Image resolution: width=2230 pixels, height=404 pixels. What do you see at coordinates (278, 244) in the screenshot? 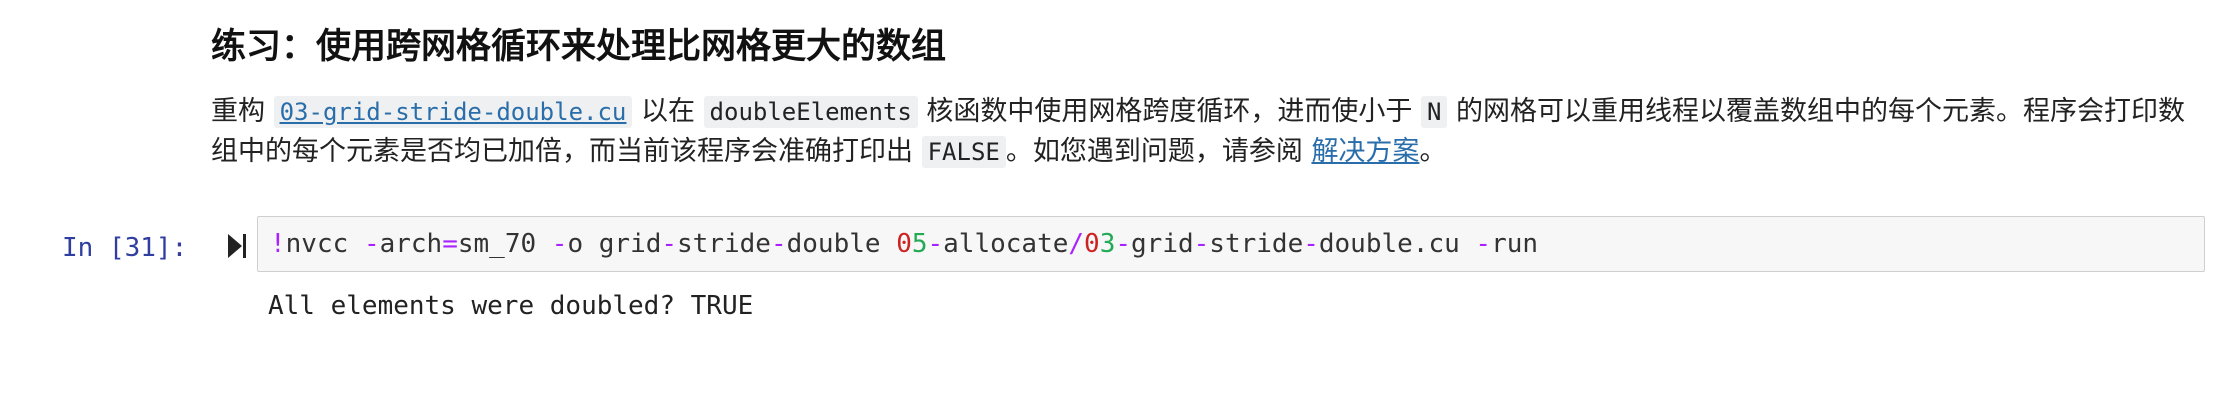
I see `code-token: !` at bounding box center [278, 244].